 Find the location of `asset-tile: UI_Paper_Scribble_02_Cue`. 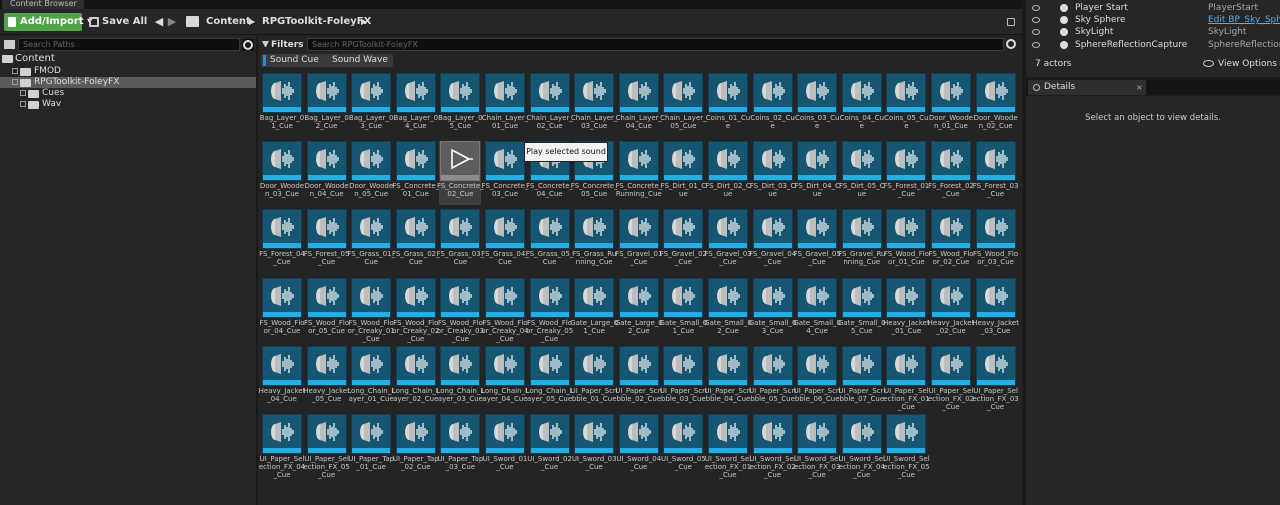

asset-tile: UI_Paper_Scribble_02_Cue is located at coordinates (638, 377).